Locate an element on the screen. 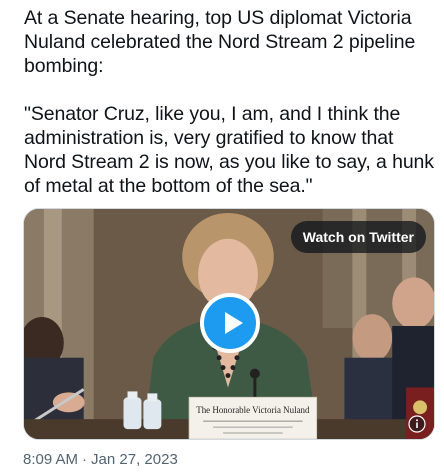 The image size is (444, 475). play-icon is located at coordinates (234, 323).